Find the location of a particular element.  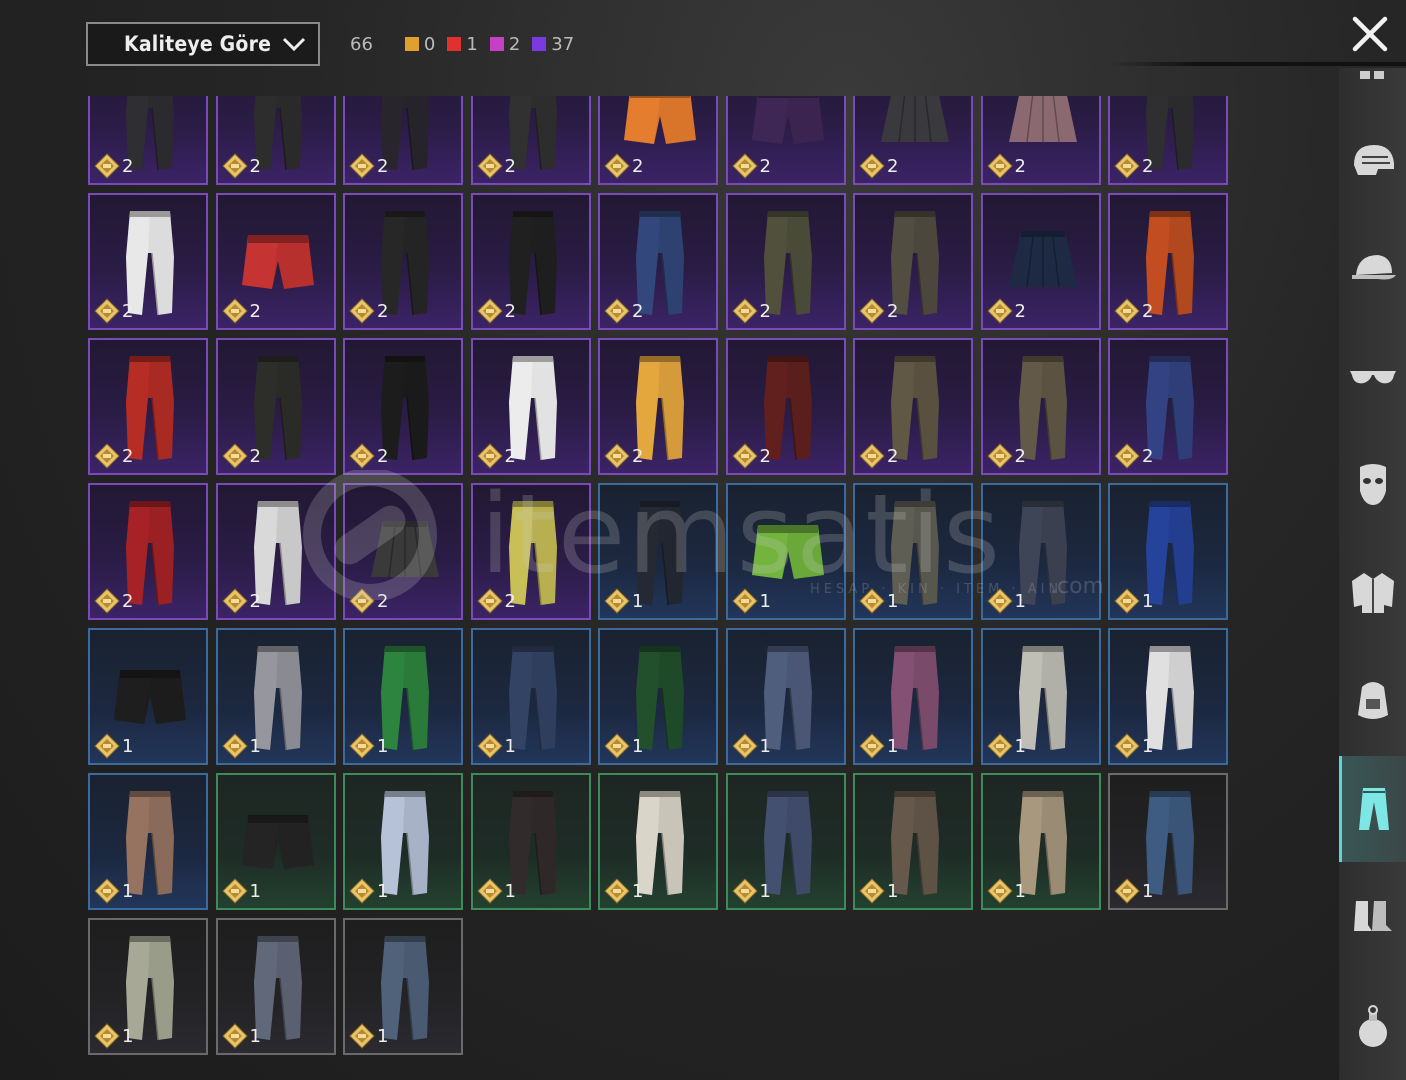

sidebar-item-grenade is located at coordinates (1372, 1026).